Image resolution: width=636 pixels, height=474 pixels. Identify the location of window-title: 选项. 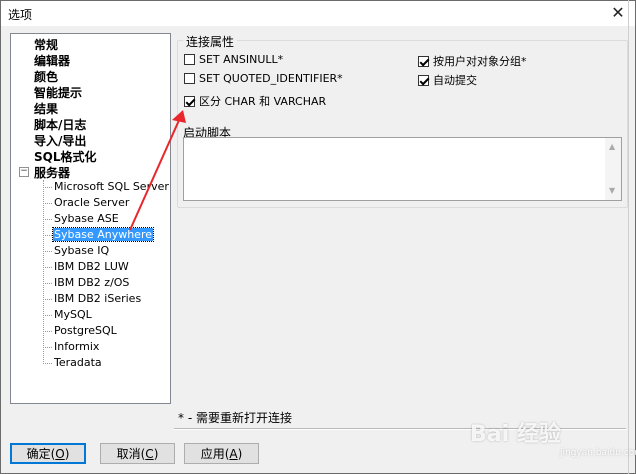
(20, 15).